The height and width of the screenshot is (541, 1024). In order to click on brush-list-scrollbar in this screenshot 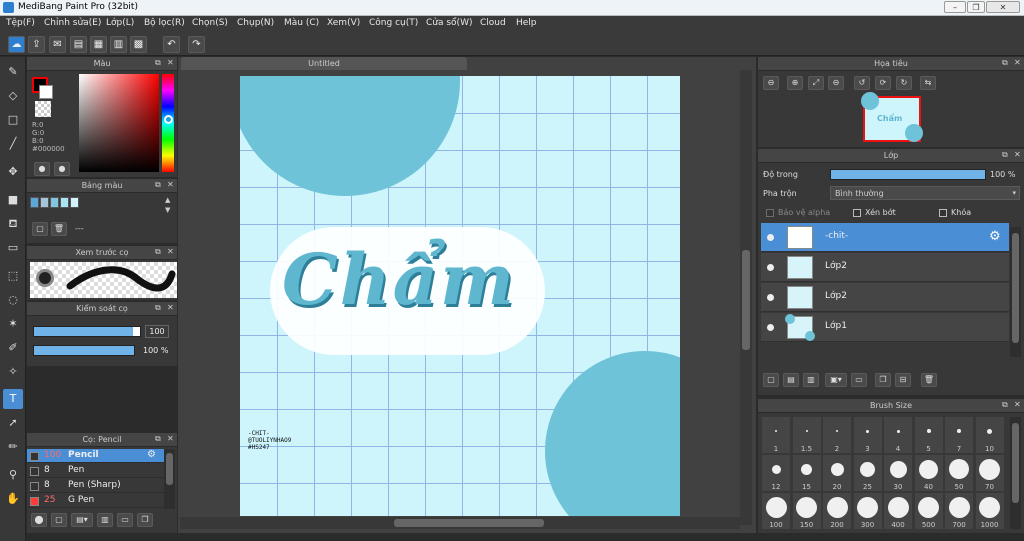, I will do `click(169, 479)`.